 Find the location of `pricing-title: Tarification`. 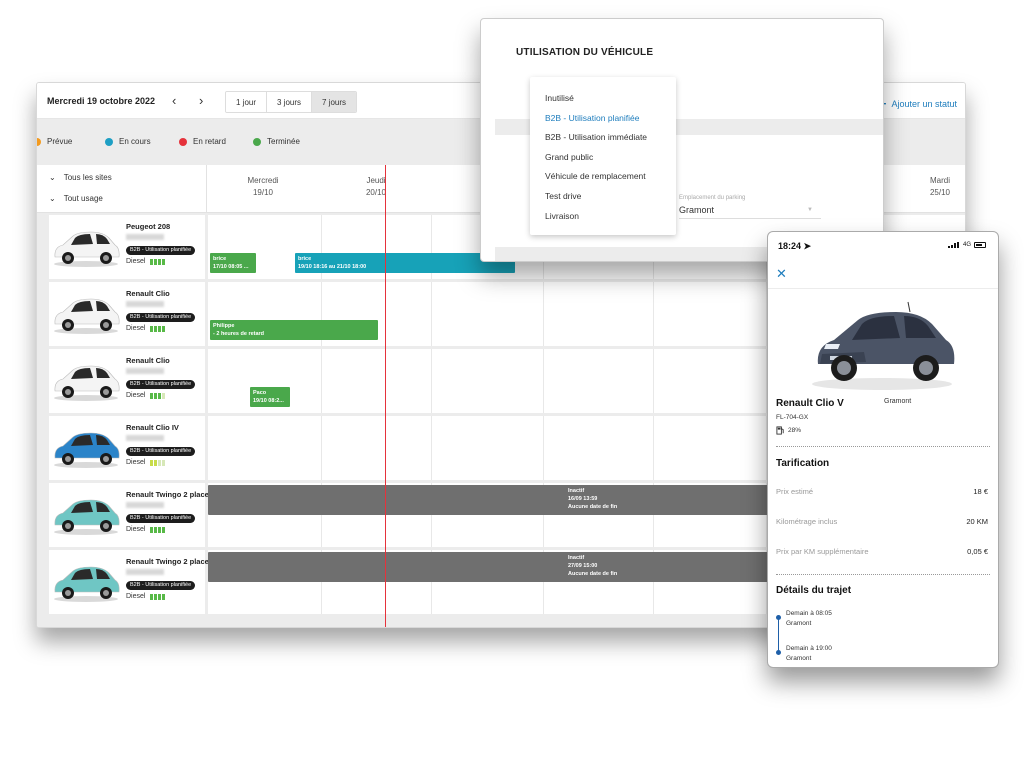

pricing-title: Tarification is located at coordinates (803, 463).